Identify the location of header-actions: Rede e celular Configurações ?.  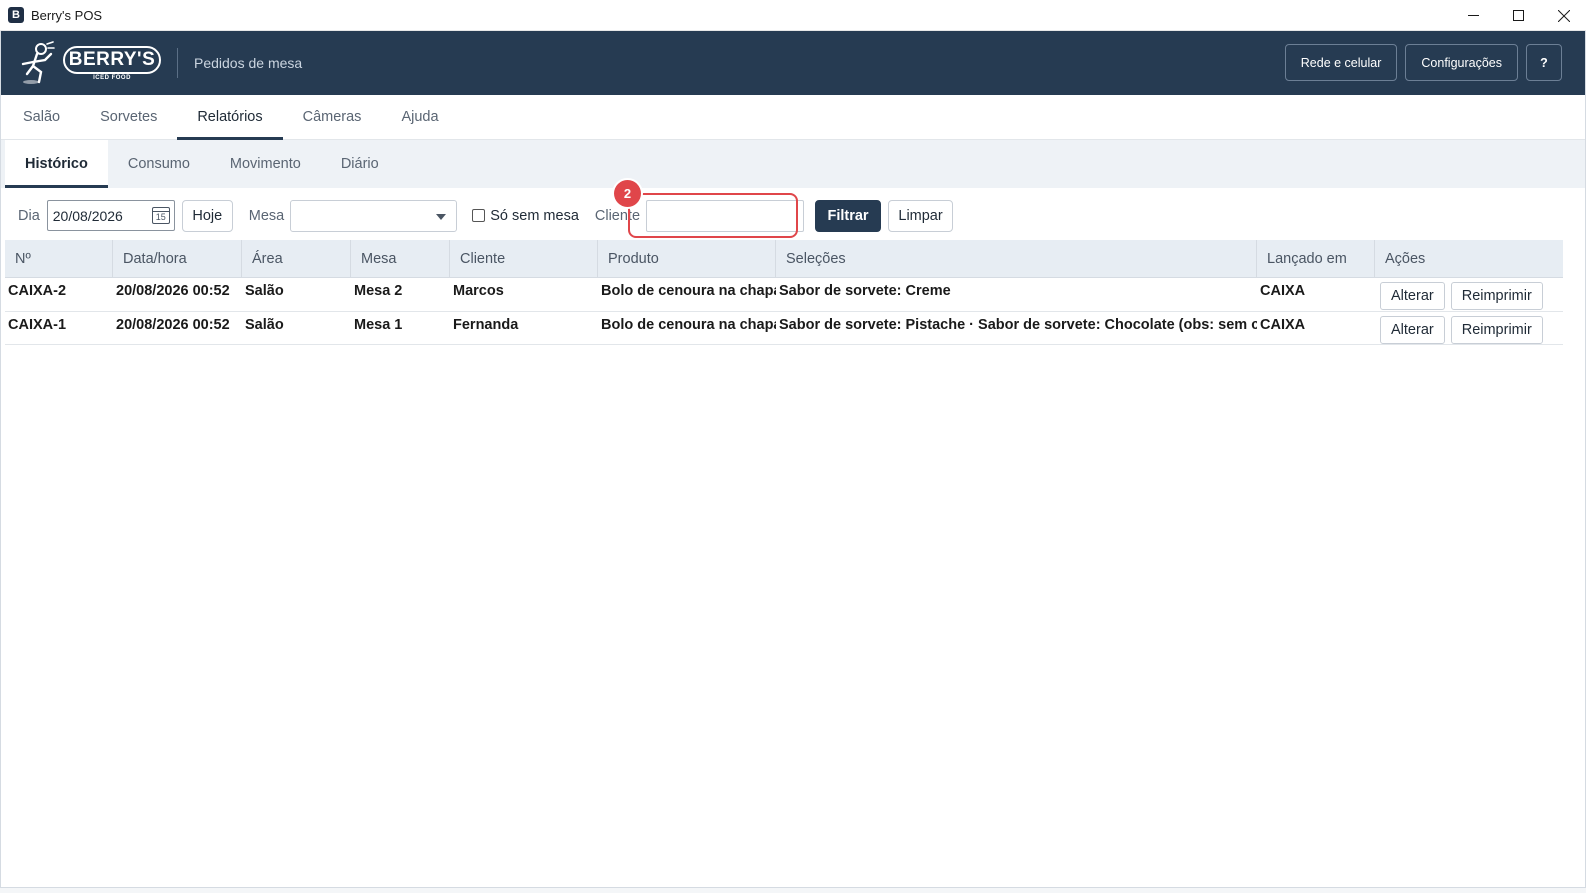
(1423, 62).